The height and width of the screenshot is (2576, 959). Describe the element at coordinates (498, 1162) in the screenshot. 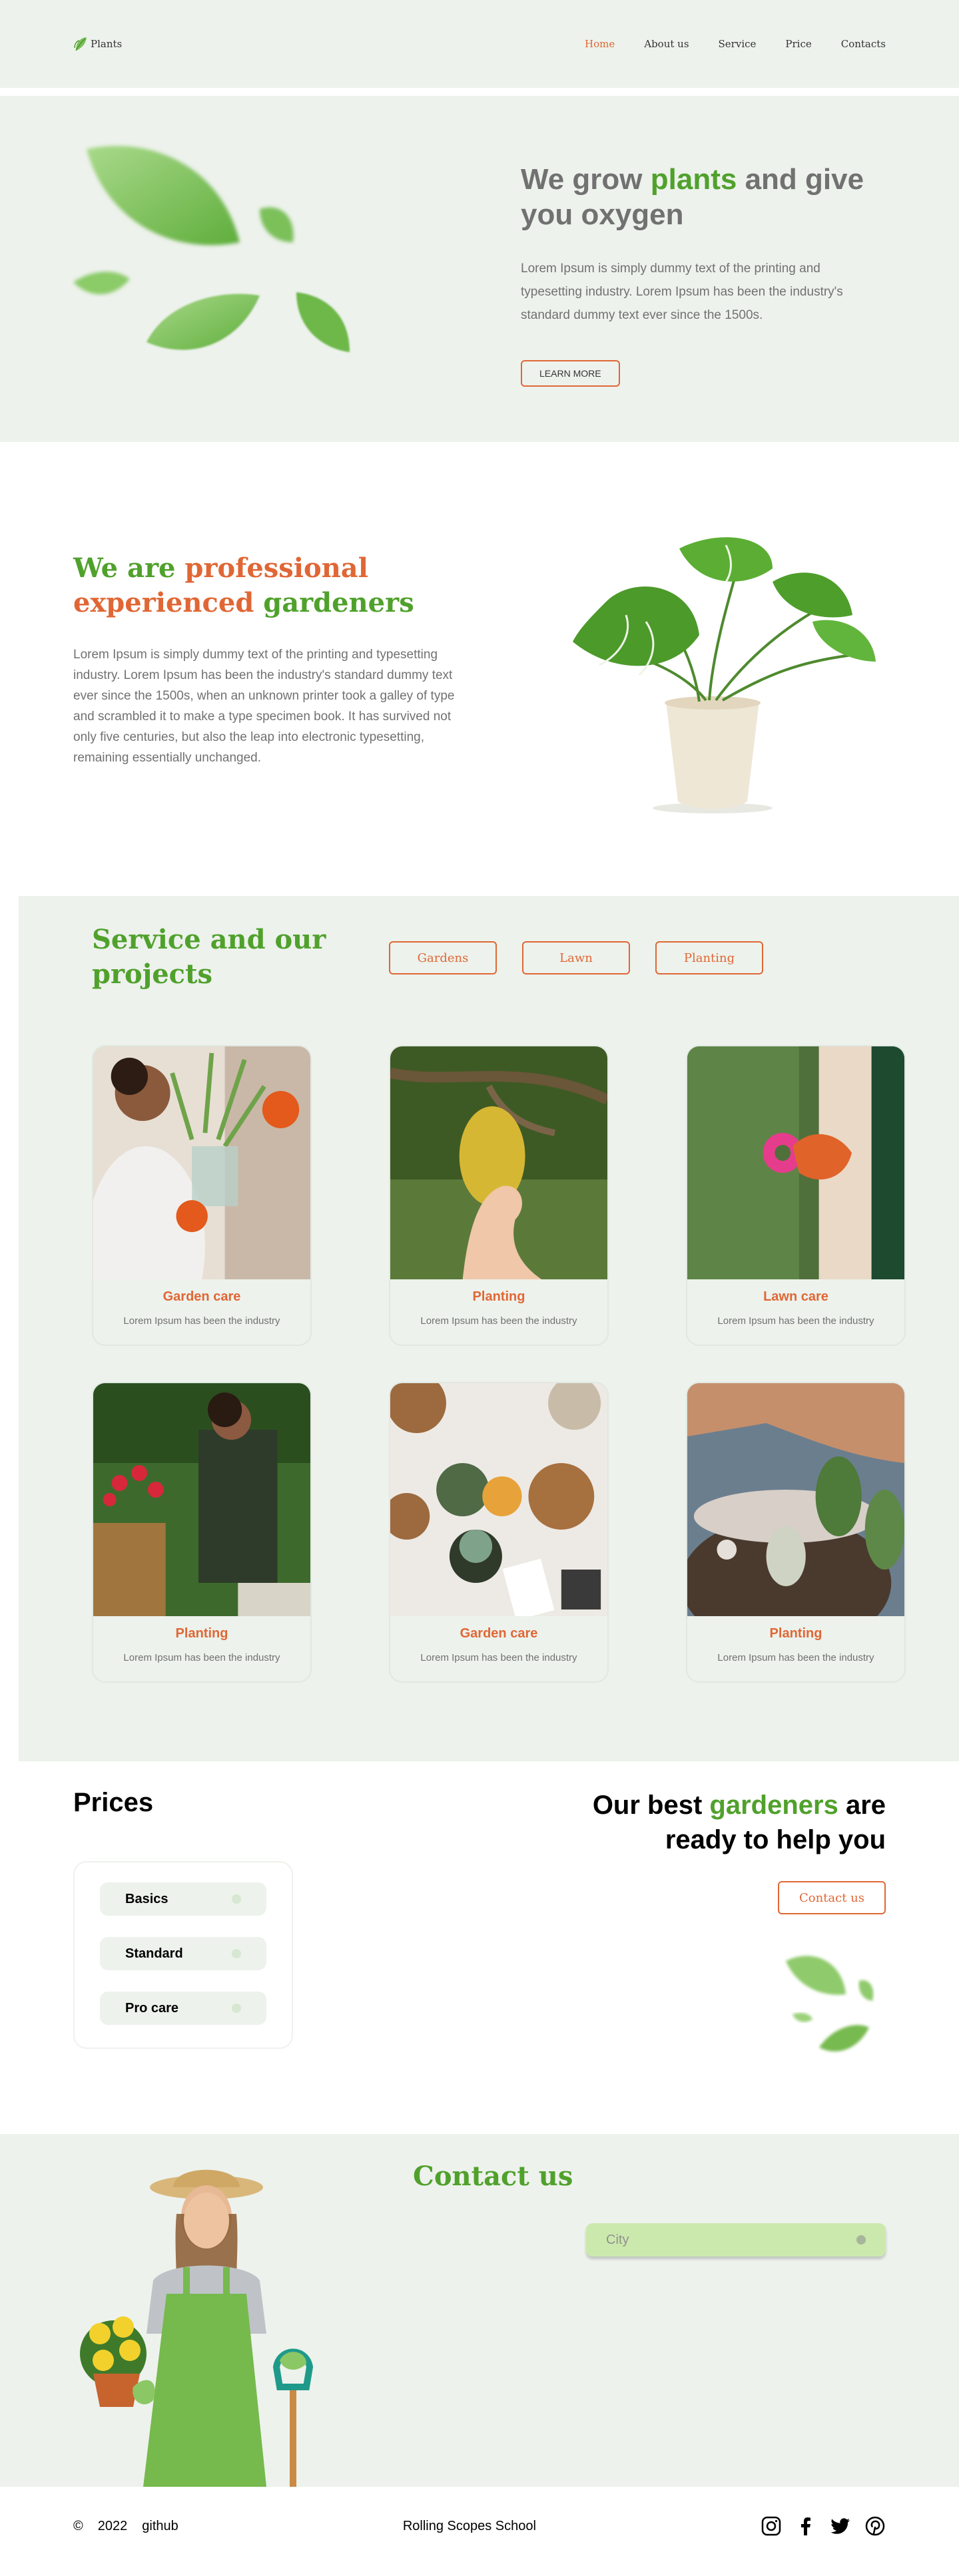

I see `planting-lemon-photo` at that location.